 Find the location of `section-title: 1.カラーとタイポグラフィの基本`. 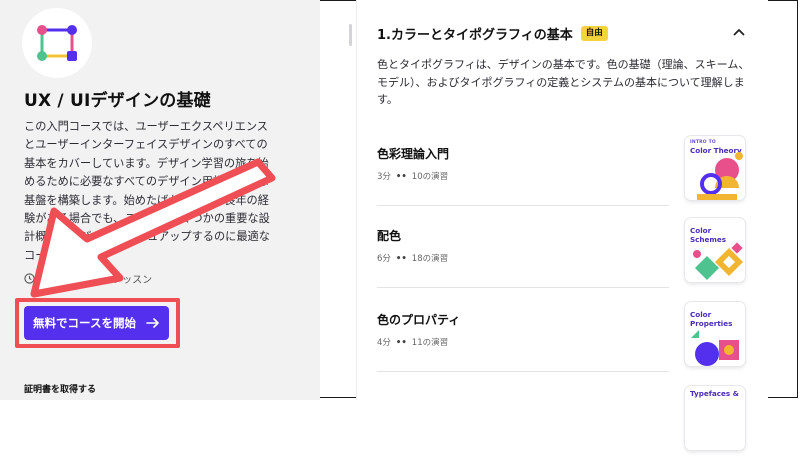

section-title: 1.カラーとタイポグラフィの基本 is located at coordinates (475, 35).